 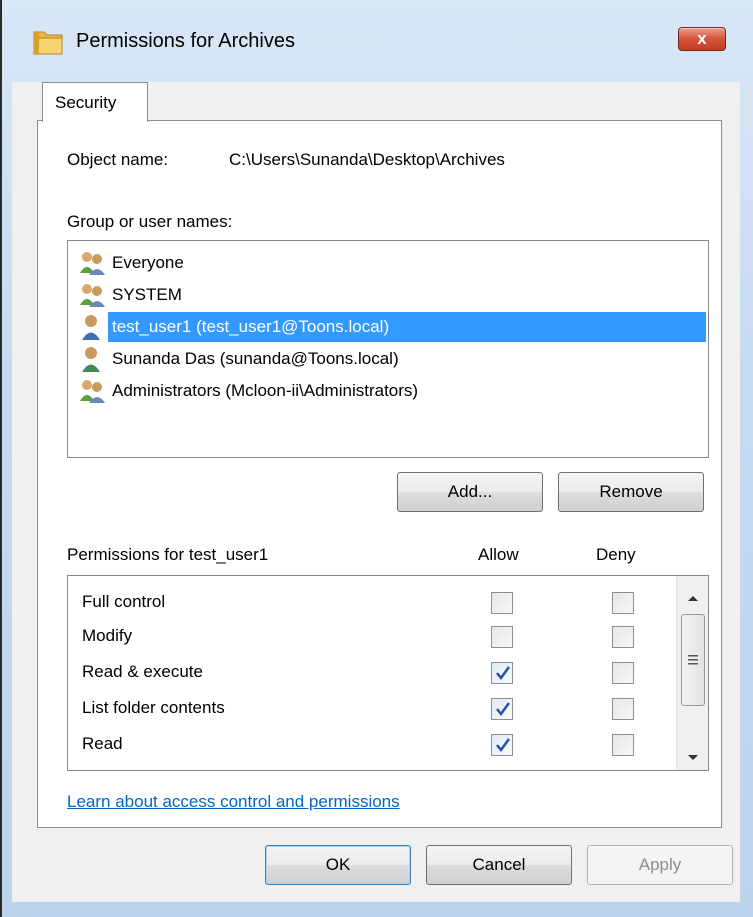 What do you see at coordinates (693, 754) in the screenshot?
I see `scroll-down-arrow-icon` at bounding box center [693, 754].